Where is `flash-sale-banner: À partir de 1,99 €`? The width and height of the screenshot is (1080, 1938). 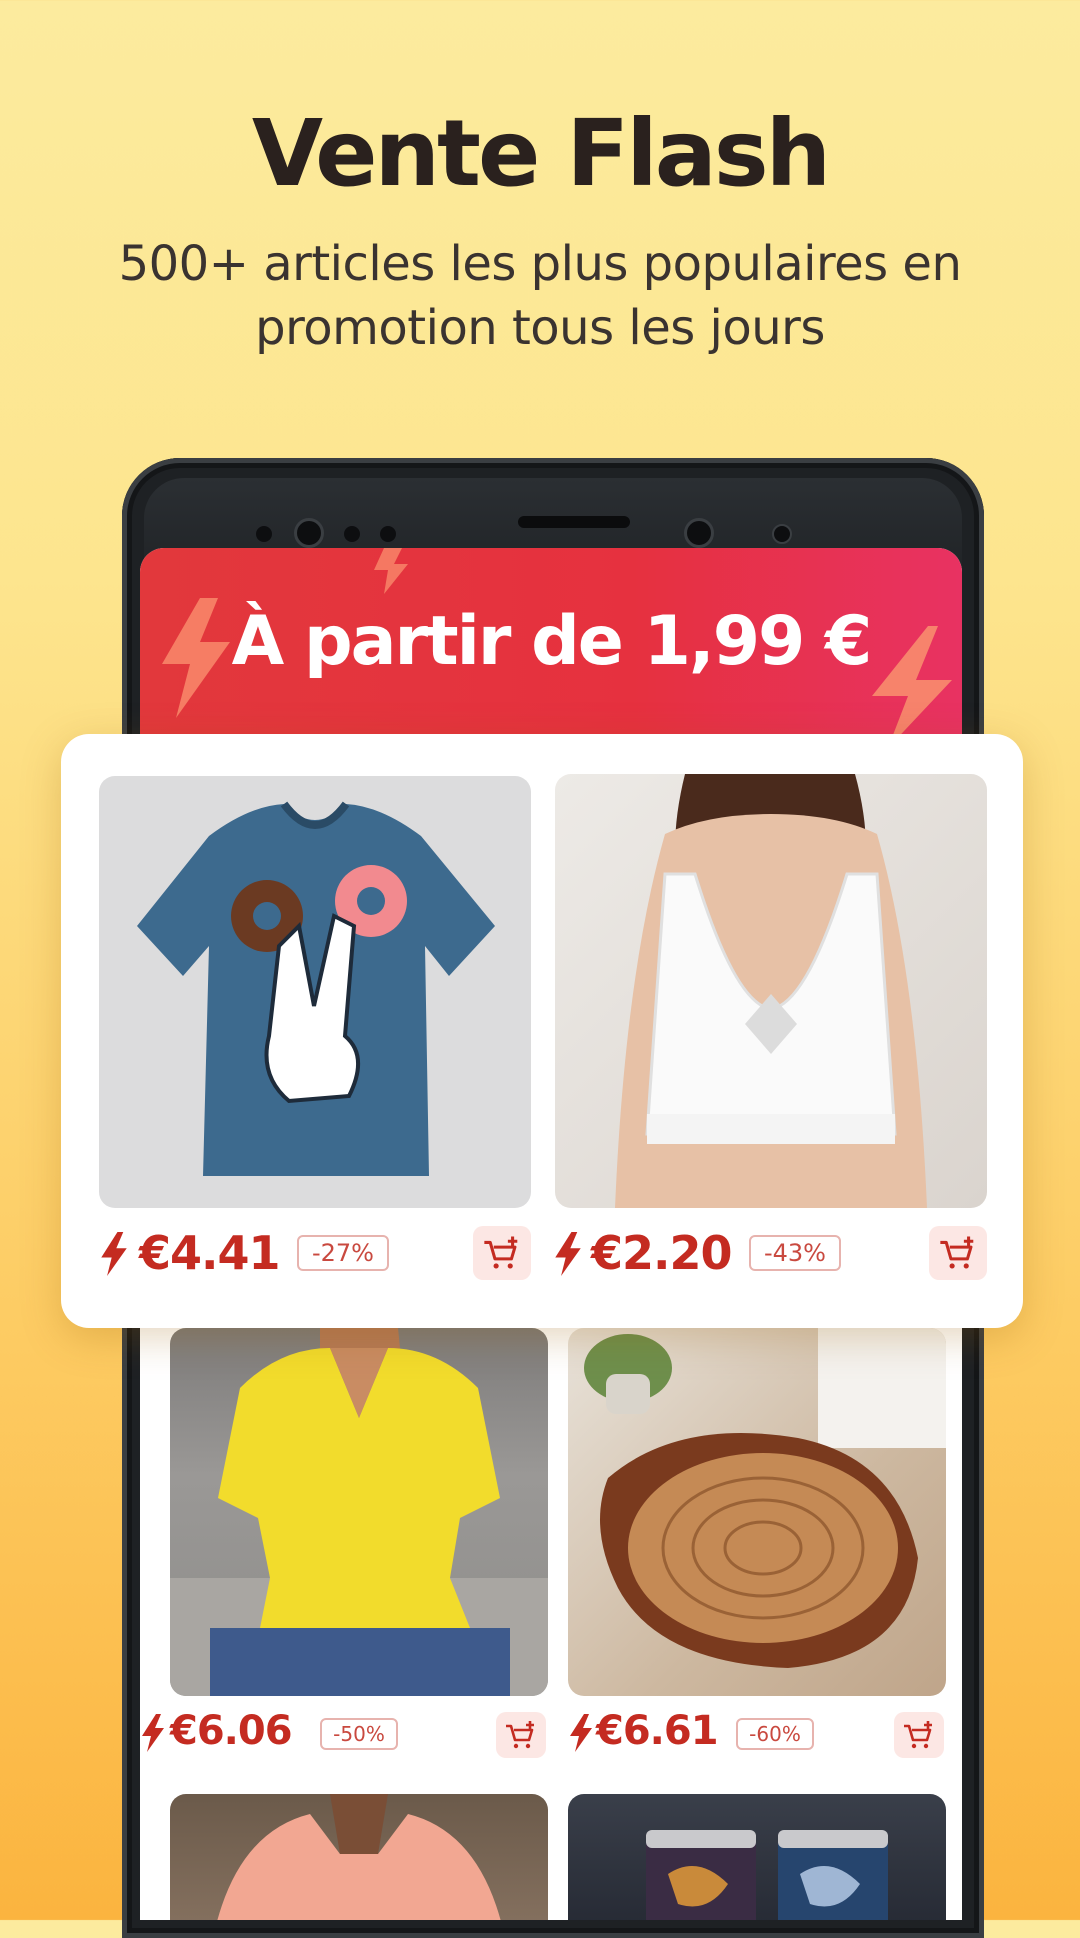 flash-sale-banner: À partir de 1,99 € is located at coordinates (551, 648).